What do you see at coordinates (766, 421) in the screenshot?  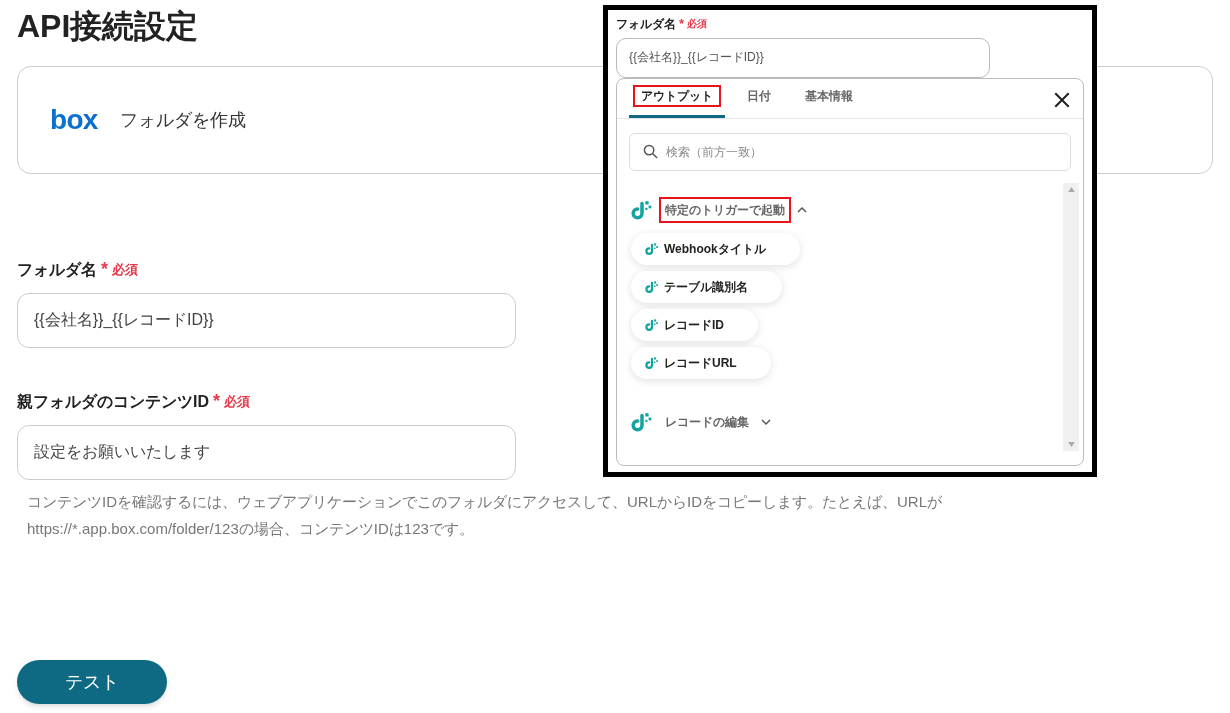 I see `chevron-down-icon` at bounding box center [766, 421].